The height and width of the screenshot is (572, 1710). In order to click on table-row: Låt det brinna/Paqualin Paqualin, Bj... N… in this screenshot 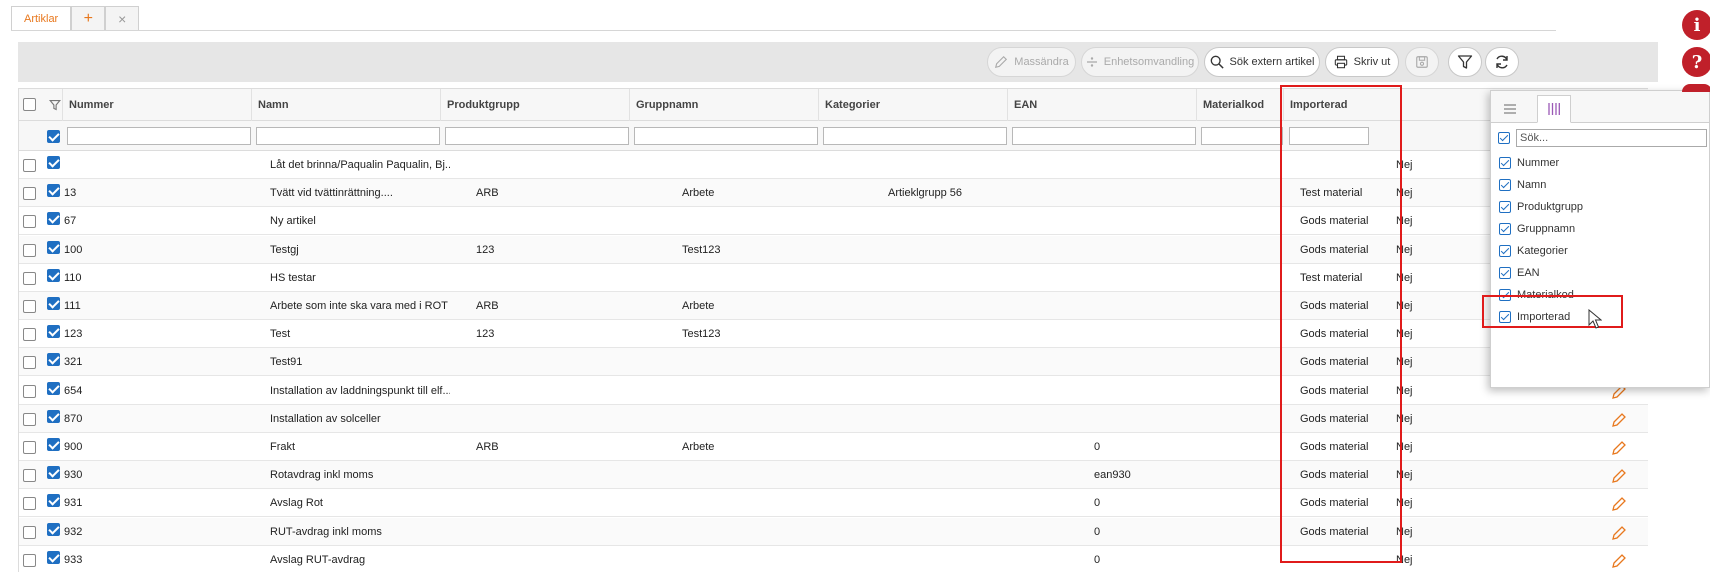, I will do `click(833, 165)`.